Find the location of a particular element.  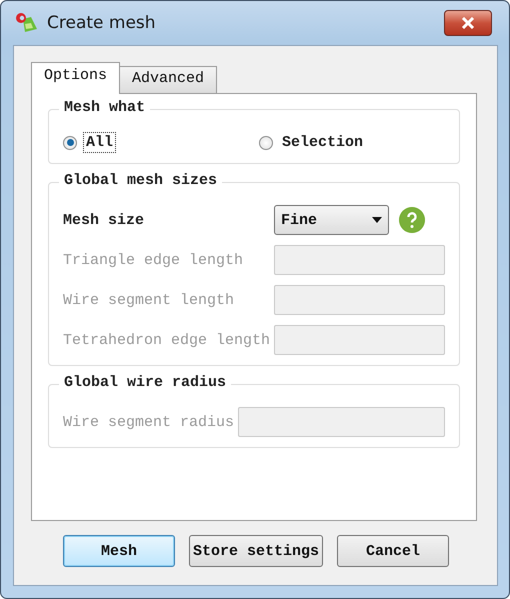

tab: Advanced is located at coordinates (168, 79).